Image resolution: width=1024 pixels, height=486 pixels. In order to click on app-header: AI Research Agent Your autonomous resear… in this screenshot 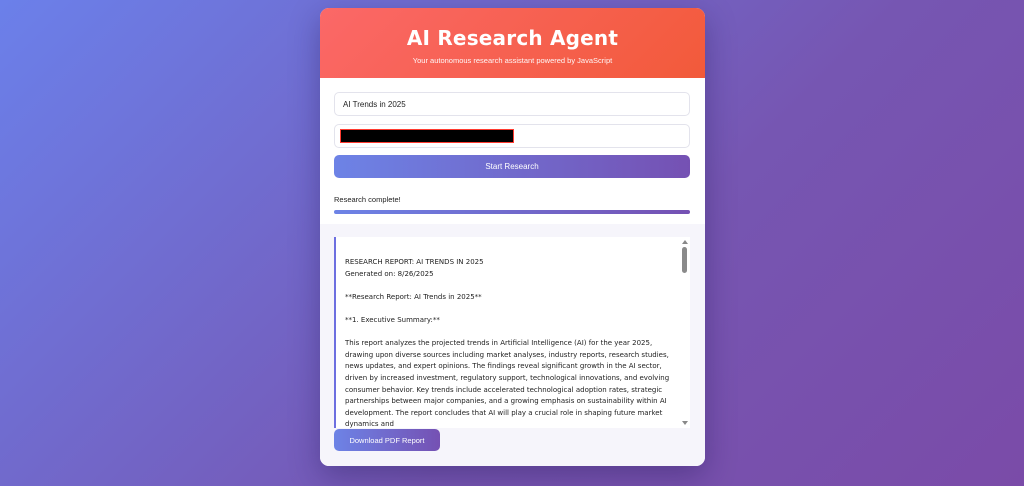, I will do `click(512, 43)`.